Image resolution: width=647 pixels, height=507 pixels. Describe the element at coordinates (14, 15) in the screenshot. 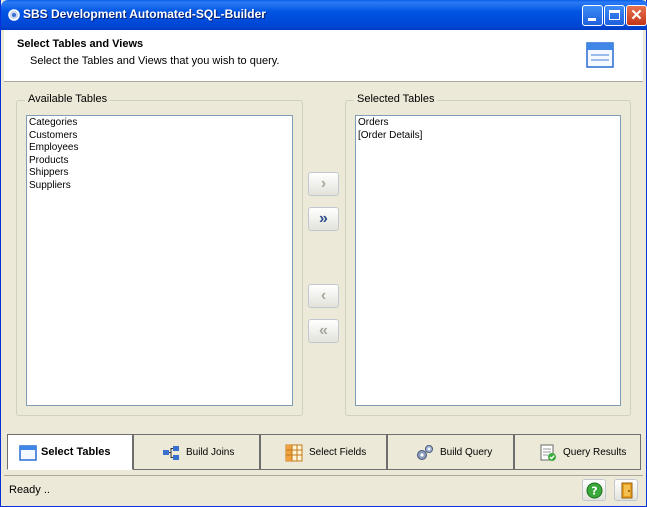

I see `app-icon` at that location.